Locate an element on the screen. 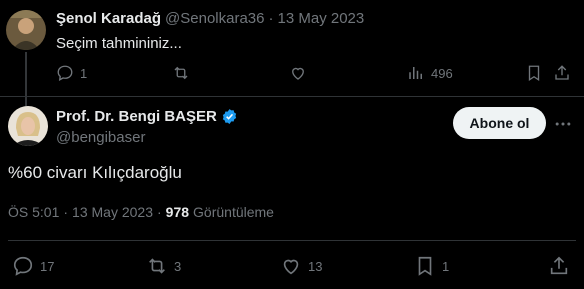  tweet-divider is located at coordinates (292, 96).